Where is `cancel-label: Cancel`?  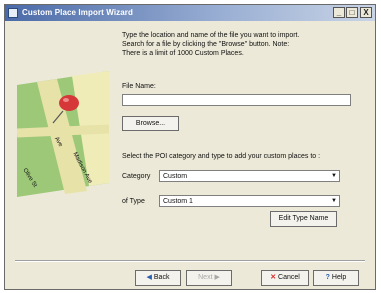 cancel-label: Cancel is located at coordinates (289, 277).